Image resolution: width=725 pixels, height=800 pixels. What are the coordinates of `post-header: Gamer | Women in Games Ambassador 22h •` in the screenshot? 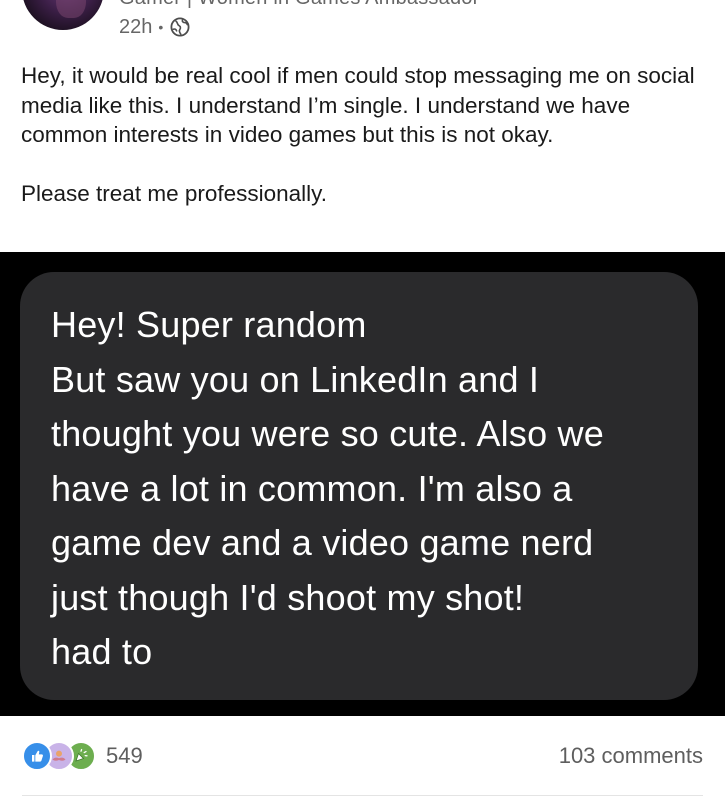 It's located at (362, 28).